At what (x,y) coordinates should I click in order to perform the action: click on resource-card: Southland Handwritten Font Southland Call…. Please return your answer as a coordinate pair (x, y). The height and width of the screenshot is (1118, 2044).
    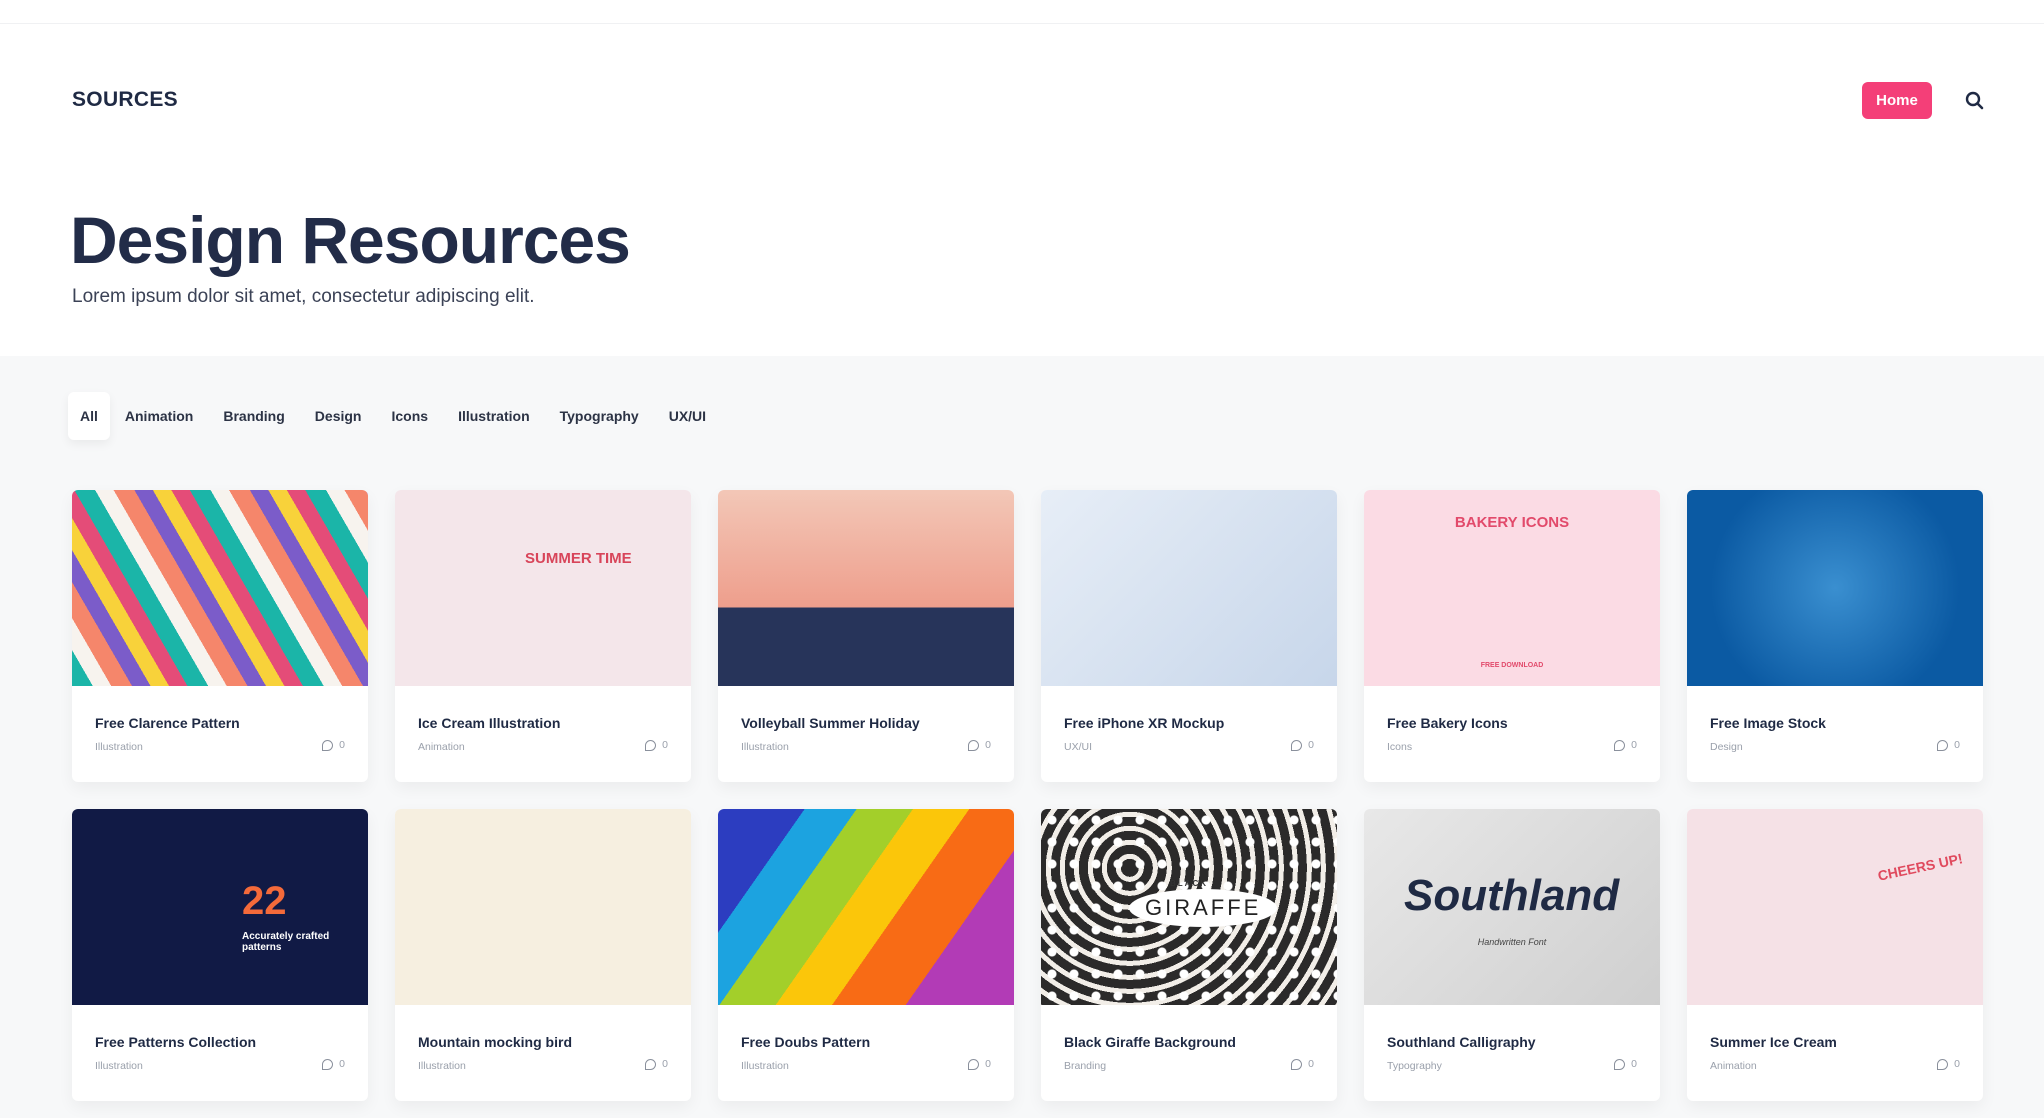
    Looking at the image, I should click on (1512, 955).